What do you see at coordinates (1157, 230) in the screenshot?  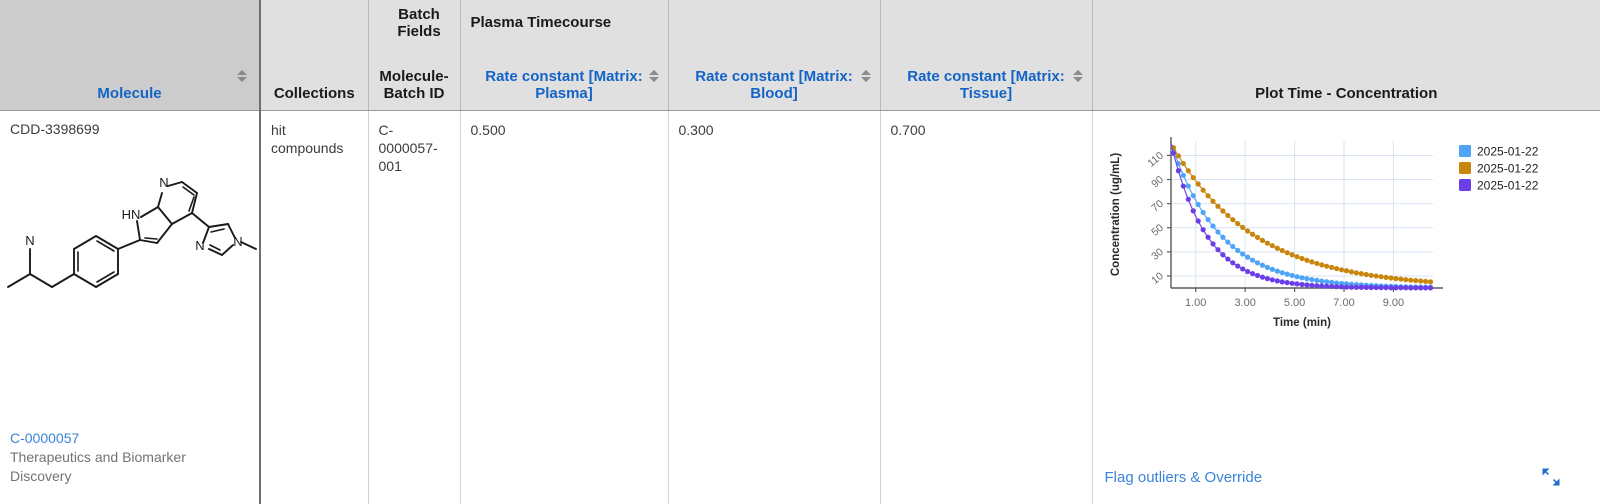 I see `y-tick-label: 50` at bounding box center [1157, 230].